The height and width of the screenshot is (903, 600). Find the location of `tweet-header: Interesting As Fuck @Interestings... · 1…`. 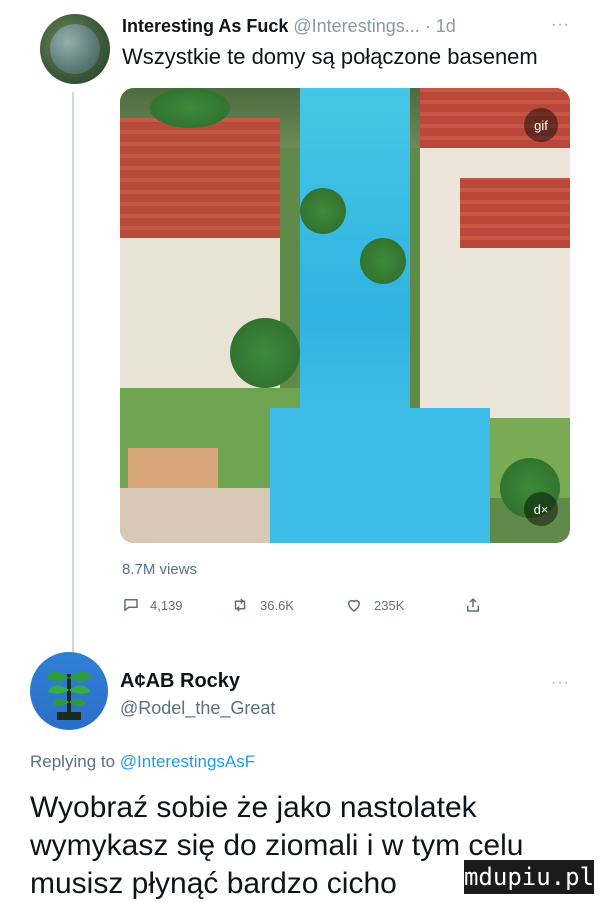

tweet-header: Interesting As Fuck @Interestings... · 1… is located at coordinates (289, 26).